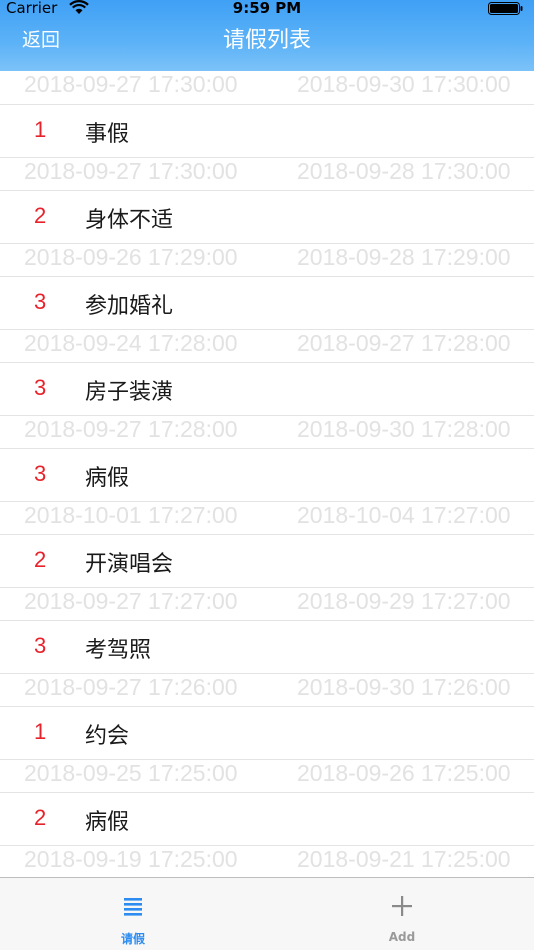 Image resolution: width=534 pixels, height=950 pixels. I want to click on end-date: 2018-09-28 17:29:00, so click(404, 257).